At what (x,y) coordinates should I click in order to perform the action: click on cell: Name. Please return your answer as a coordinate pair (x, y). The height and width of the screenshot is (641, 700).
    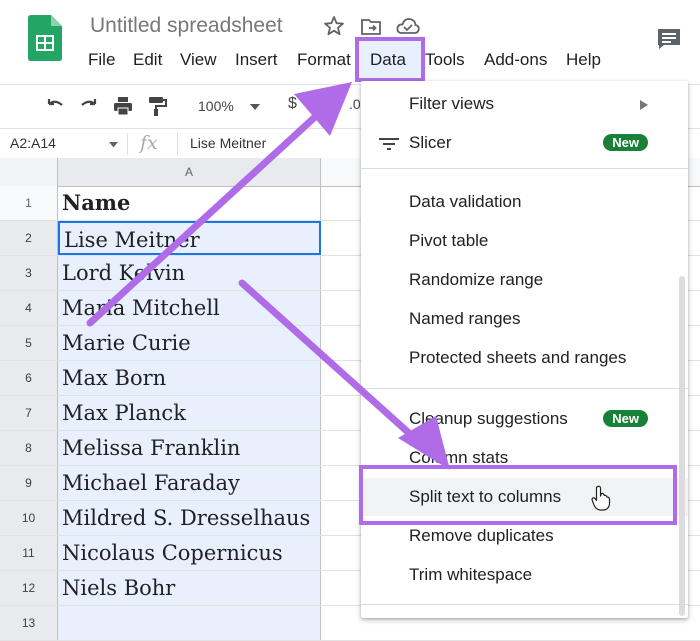
    Looking at the image, I should click on (189, 203).